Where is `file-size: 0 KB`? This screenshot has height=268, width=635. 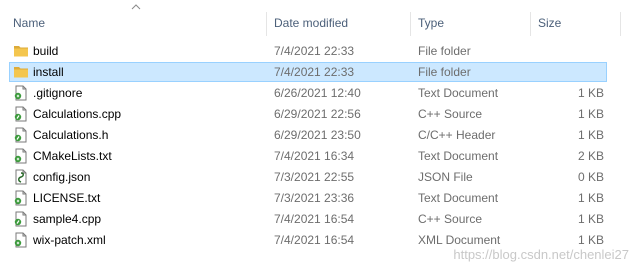
file-size: 0 KB is located at coordinates (590, 177).